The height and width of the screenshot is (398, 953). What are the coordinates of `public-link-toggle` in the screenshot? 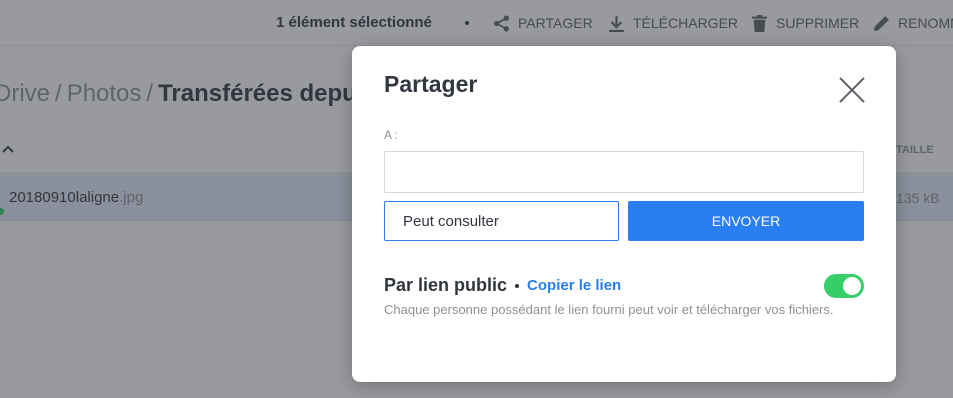 It's located at (844, 286).